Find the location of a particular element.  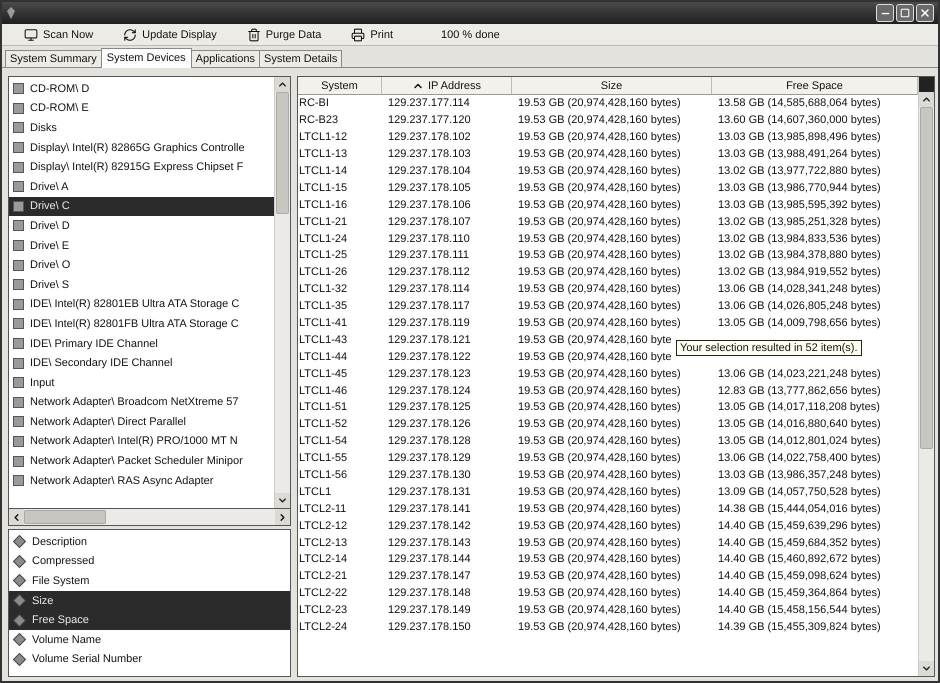

minimize-button is located at coordinates (885, 13).